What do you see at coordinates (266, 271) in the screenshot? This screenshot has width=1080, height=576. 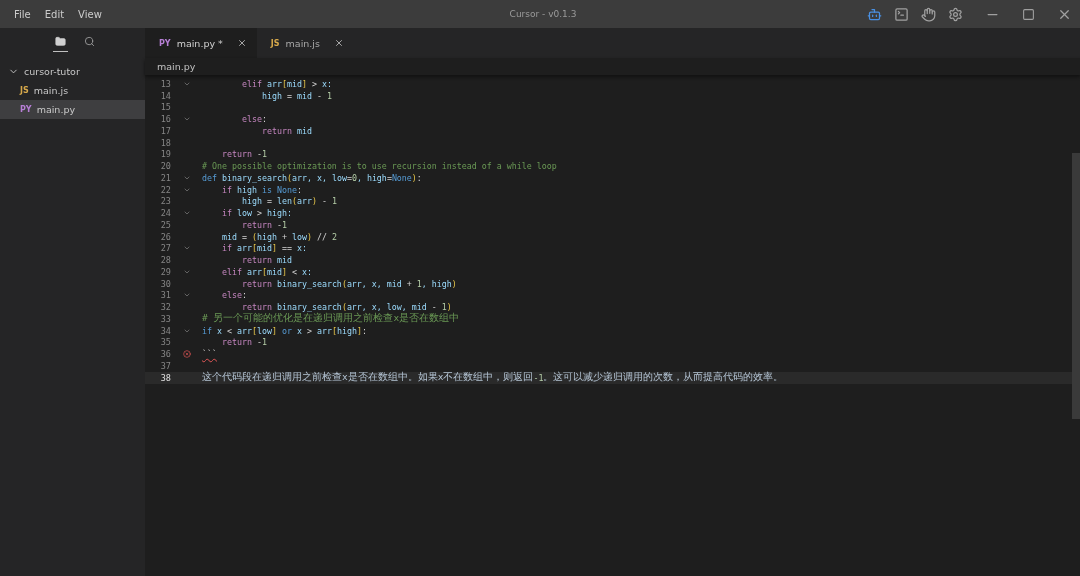 I see `code-line: elif arr[mid] < x:` at bounding box center [266, 271].